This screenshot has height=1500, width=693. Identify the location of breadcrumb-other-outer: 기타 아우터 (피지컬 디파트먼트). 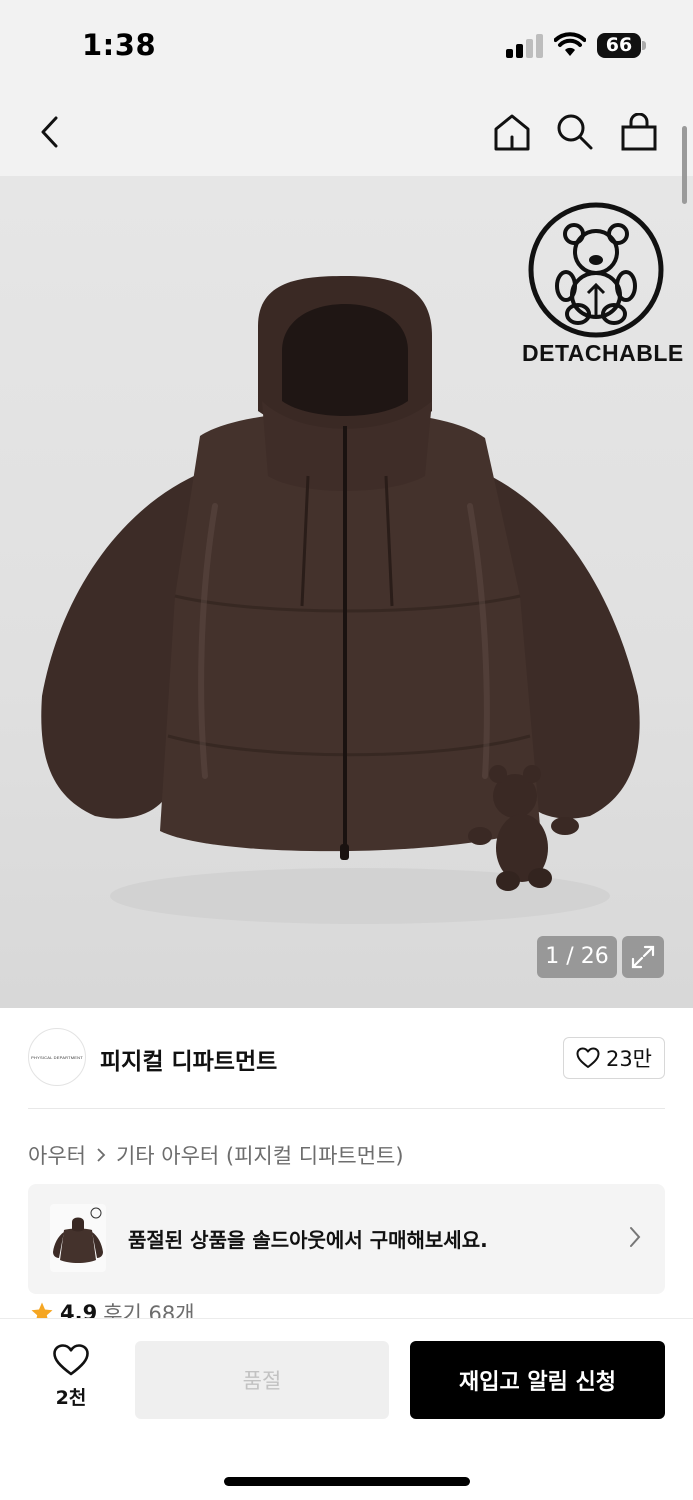
(260, 1155).